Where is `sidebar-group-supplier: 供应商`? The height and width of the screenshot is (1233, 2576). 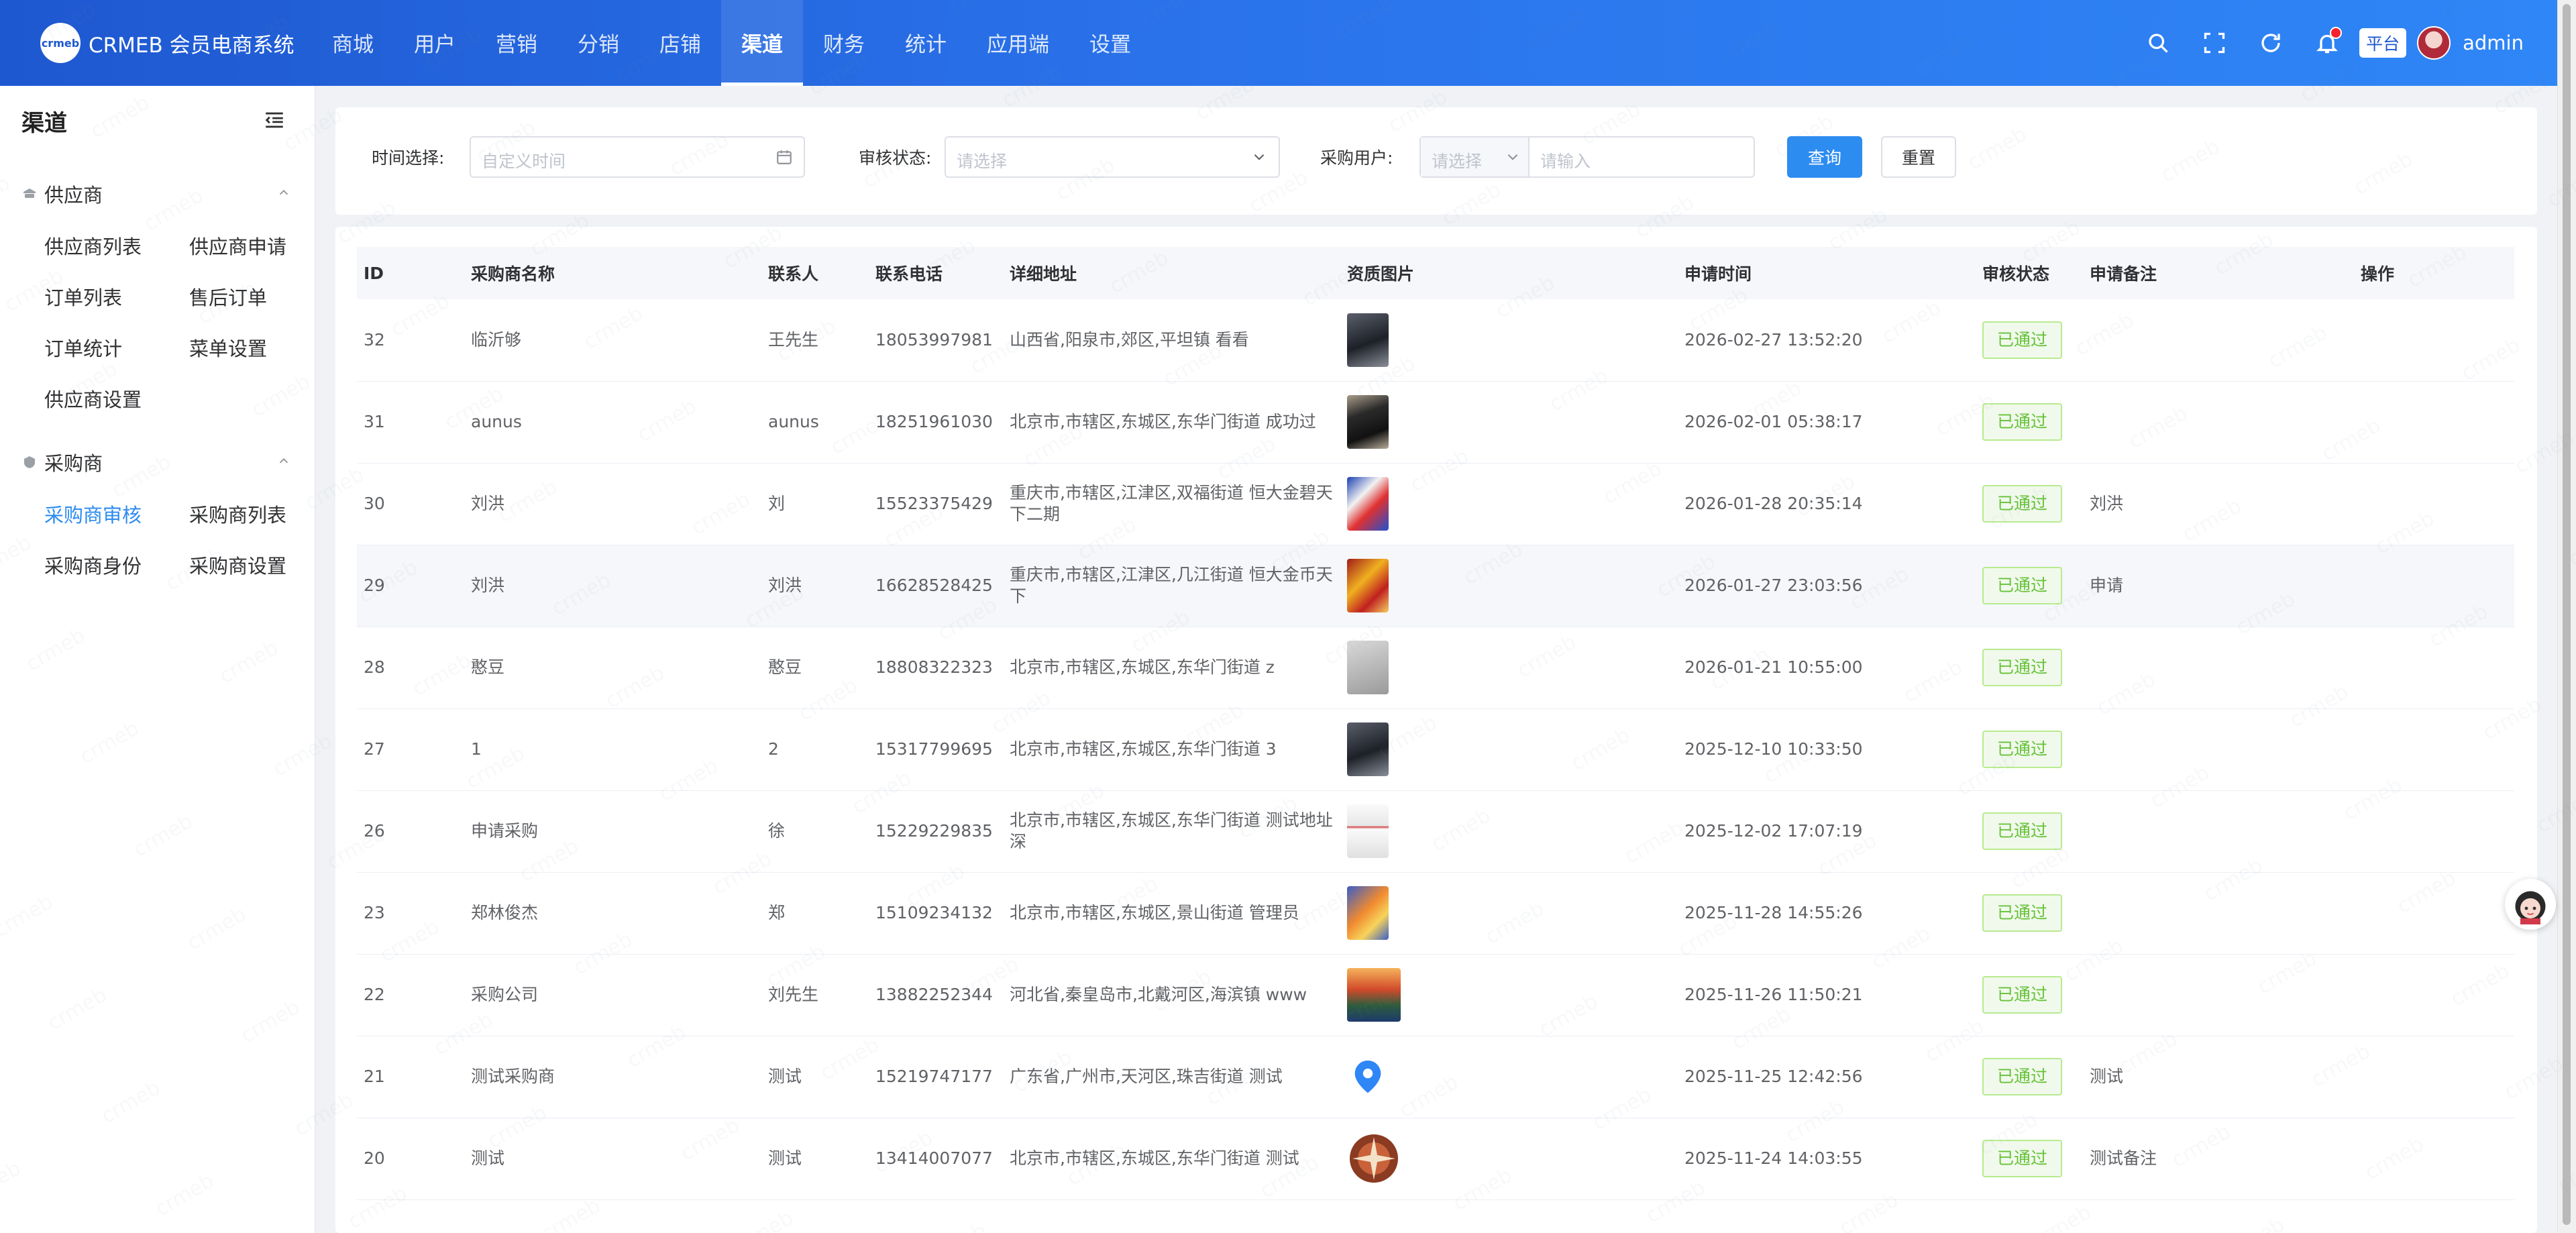 sidebar-group-supplier: 供应商 is located at coordinates (62, 194).